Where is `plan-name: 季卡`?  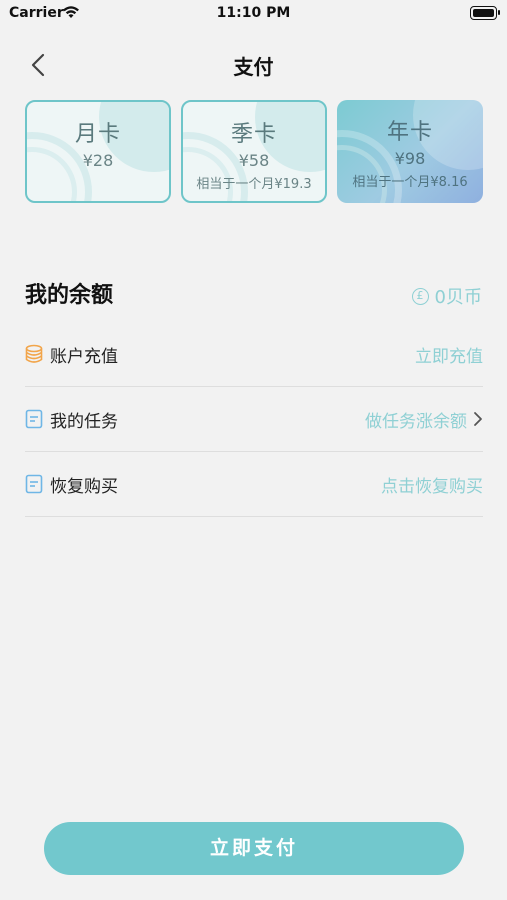
plan-name: 季卡 is located at coordinates (253, 134).